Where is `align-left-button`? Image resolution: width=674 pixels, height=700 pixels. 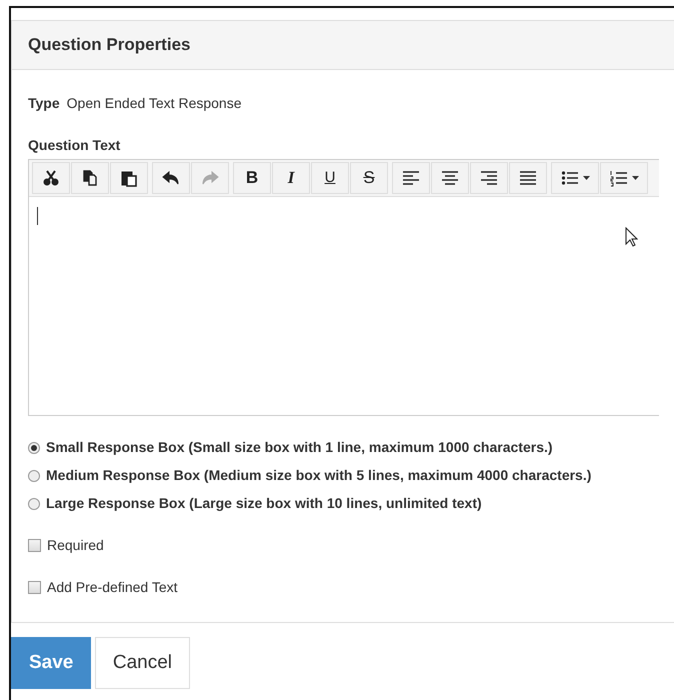 align-left-button is located at coordinates (411, 178).